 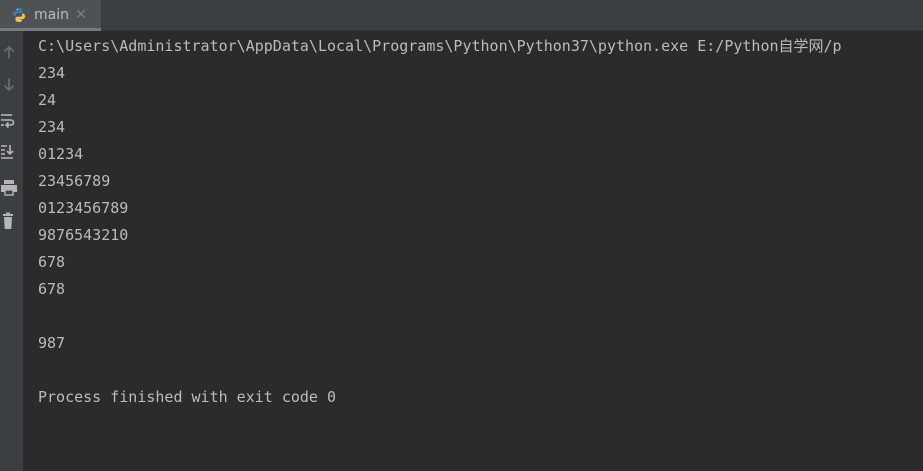 I want to click on tab-main: main ✕, so click(x=50, y=15).